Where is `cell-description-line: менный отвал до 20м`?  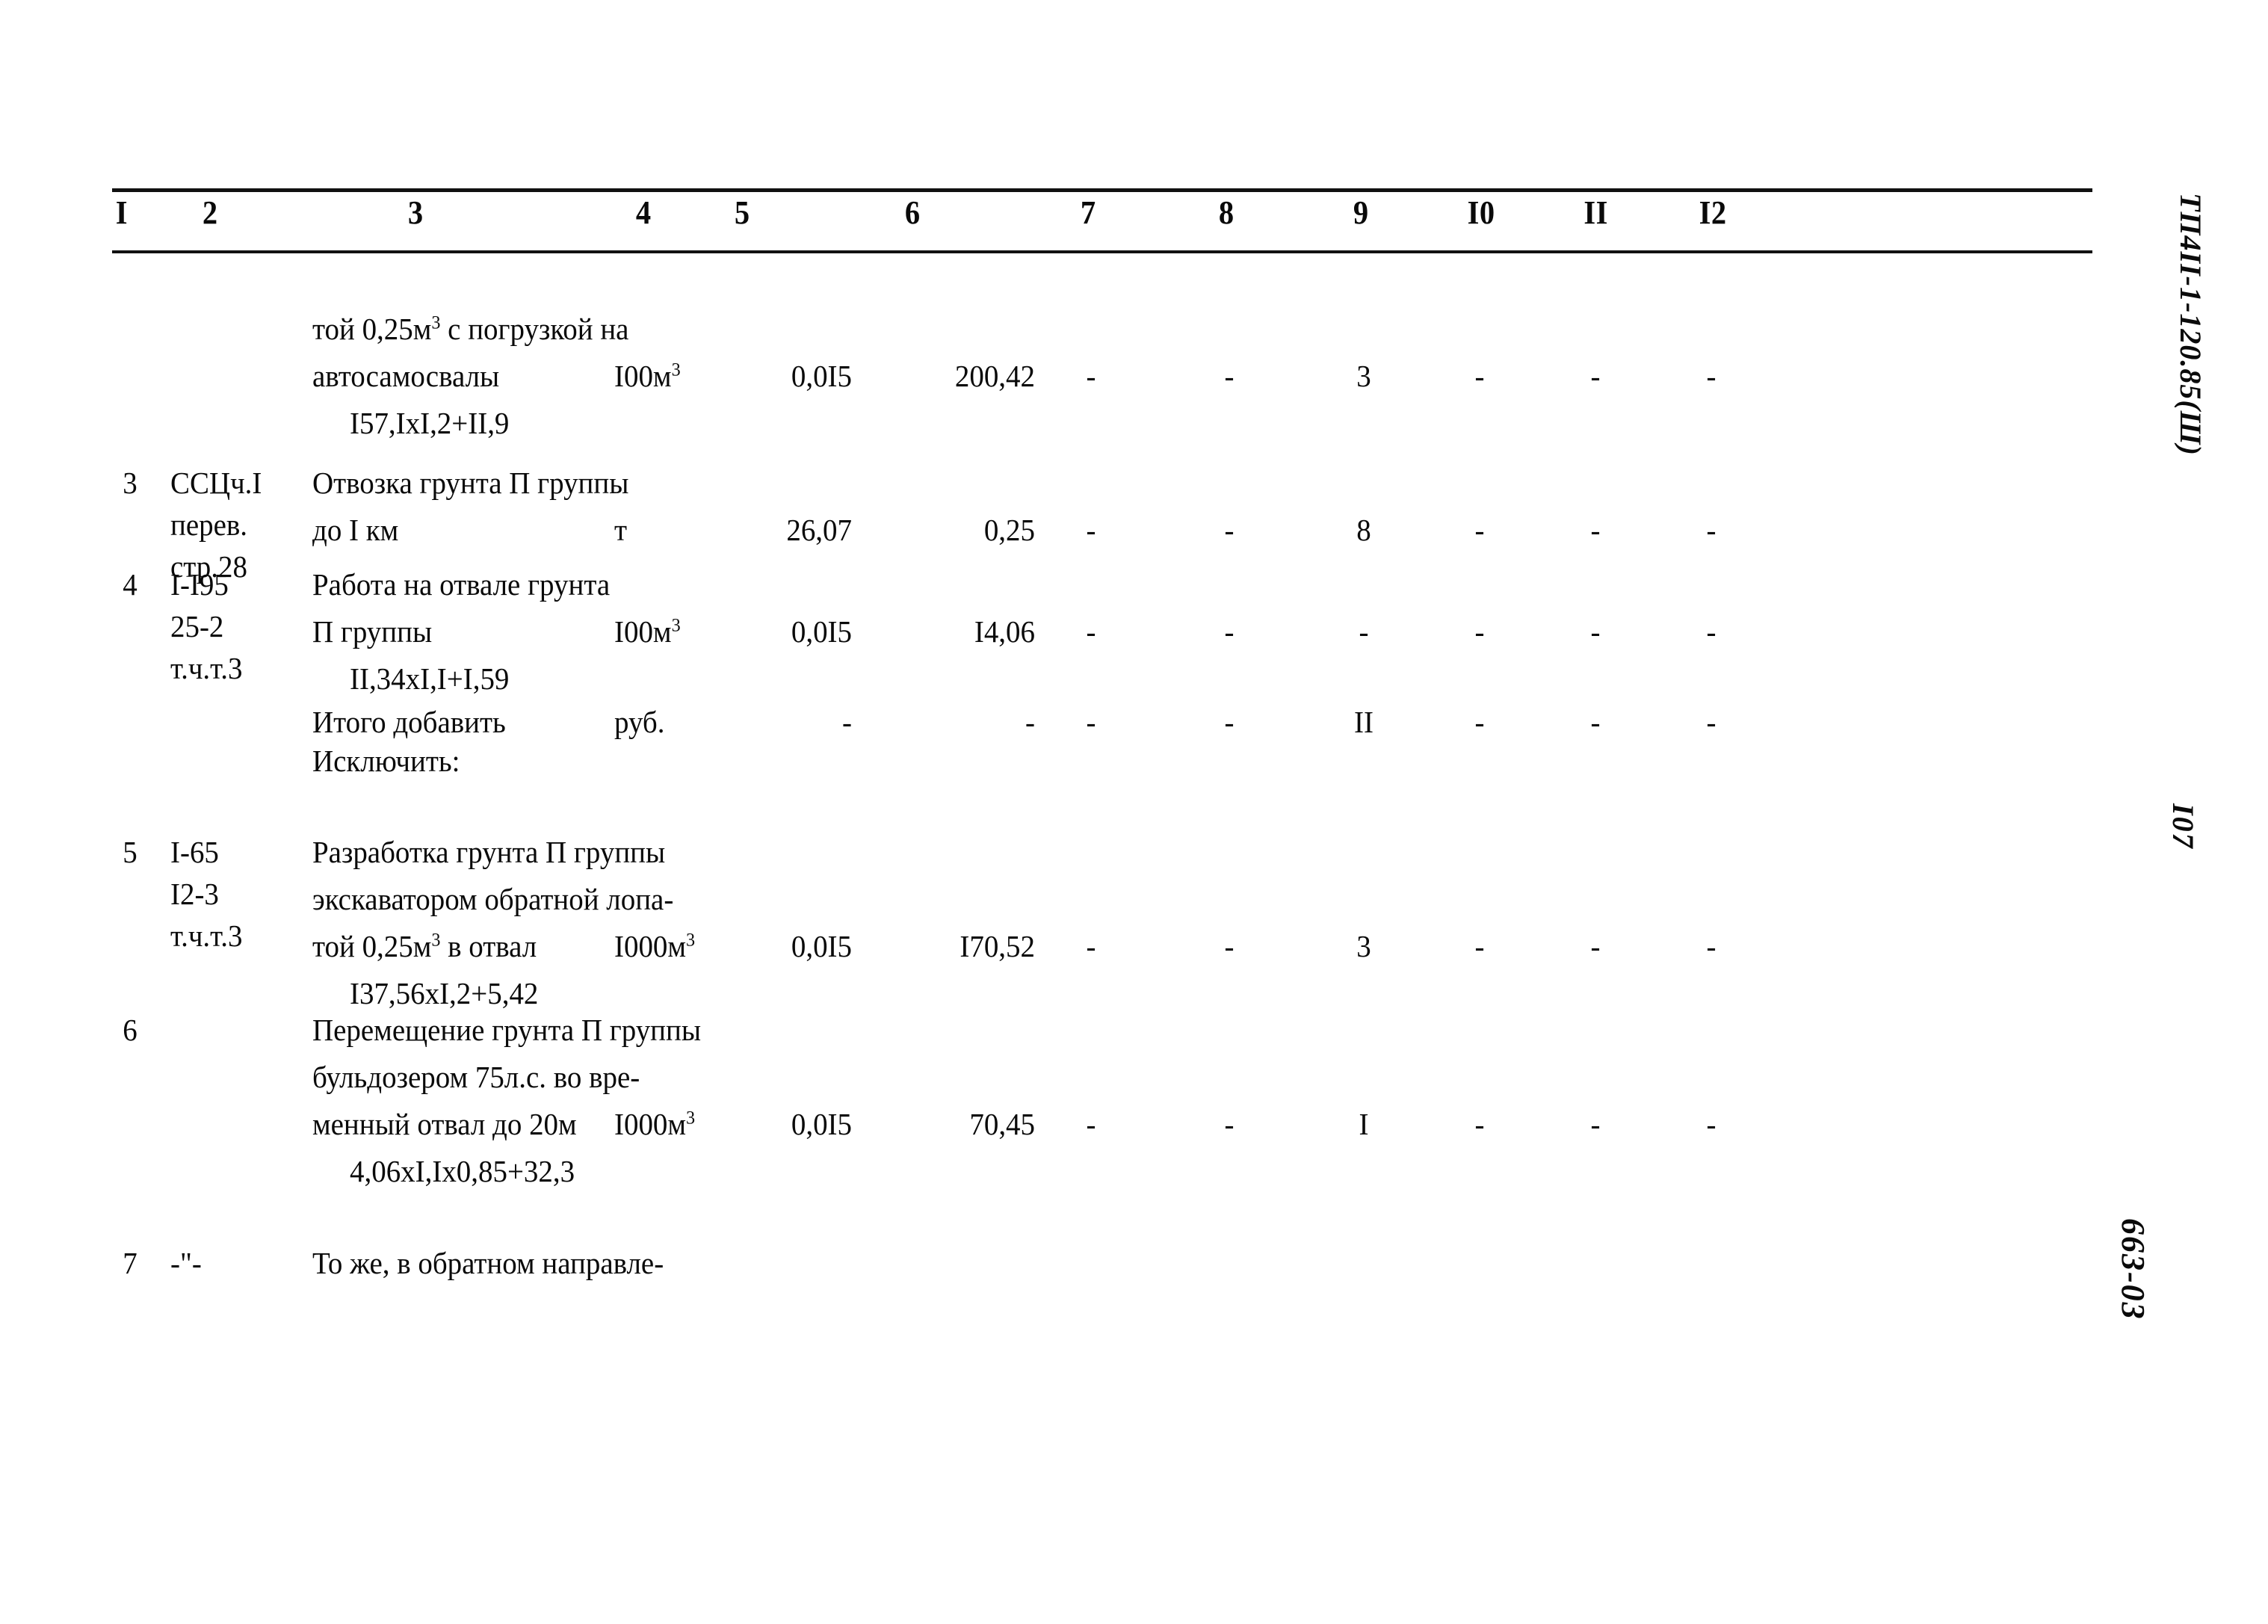 cell-description-line: менный отвал до 20м is located at coordinates (444, 1124).